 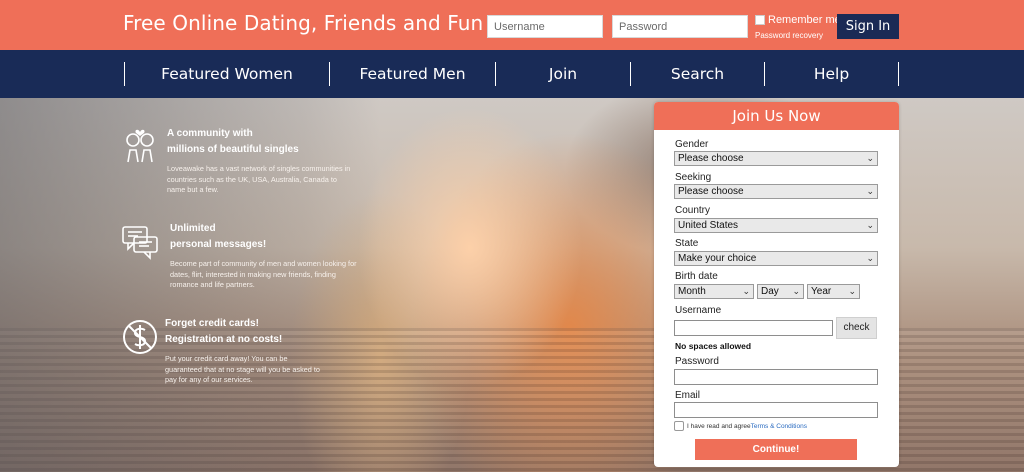 What do you see at coordinates (233, 149) in the screenshot?
I see `feature-title: millions of beautiful singles` at bounding box center [233, 149].